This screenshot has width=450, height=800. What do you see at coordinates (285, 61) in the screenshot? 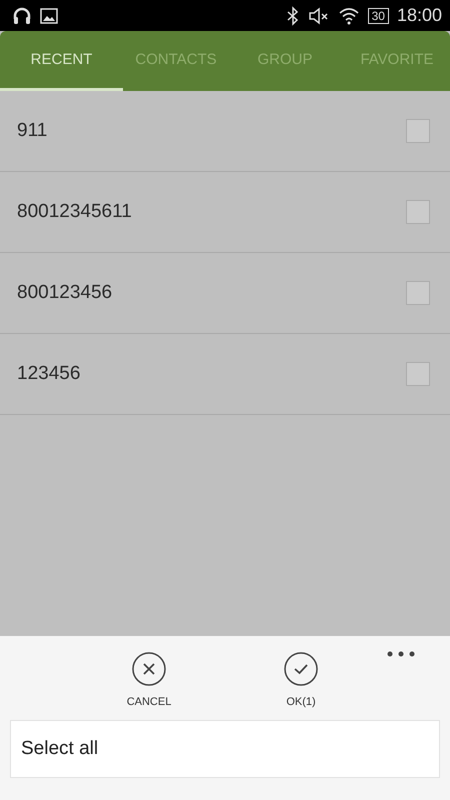
I see `tab: GROUP` at bounding box center [285, 61].